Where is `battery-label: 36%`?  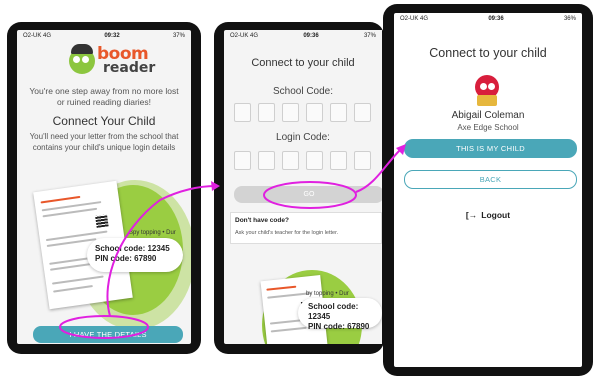
battery-label: 36% is located at coordinates (569, 19).